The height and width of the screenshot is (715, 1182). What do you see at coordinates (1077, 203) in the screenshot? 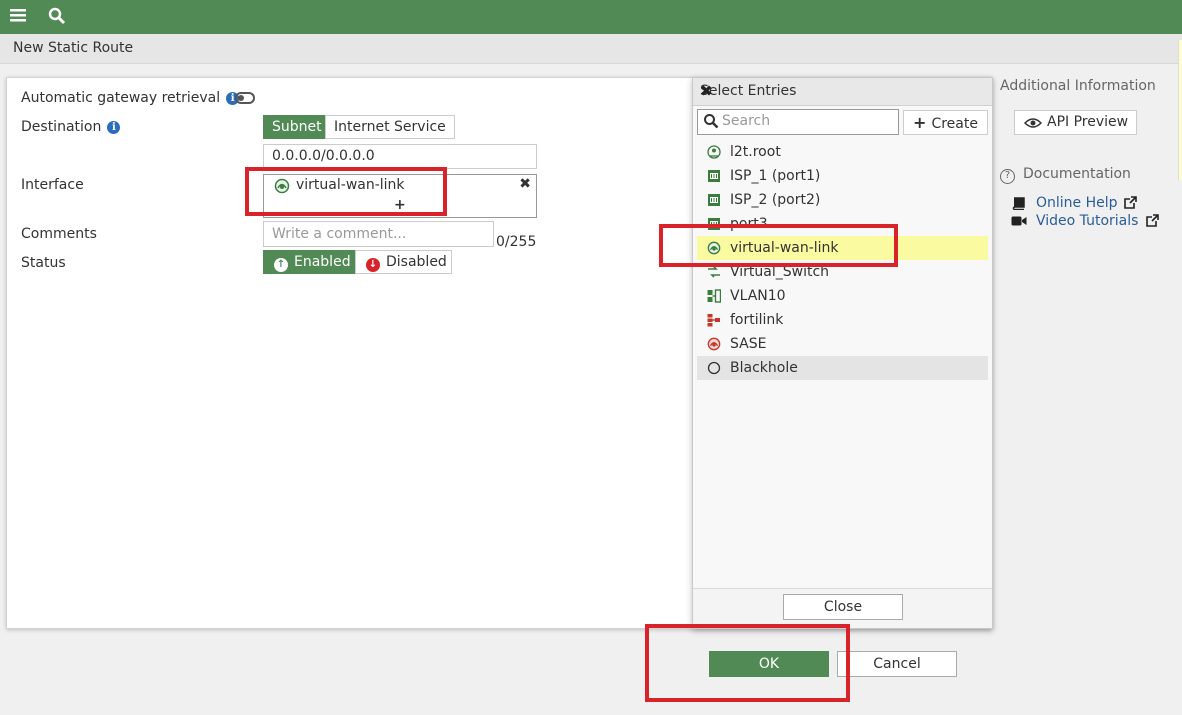
I see `online-help-link: Online Help` at bounding box center [1077, 203].